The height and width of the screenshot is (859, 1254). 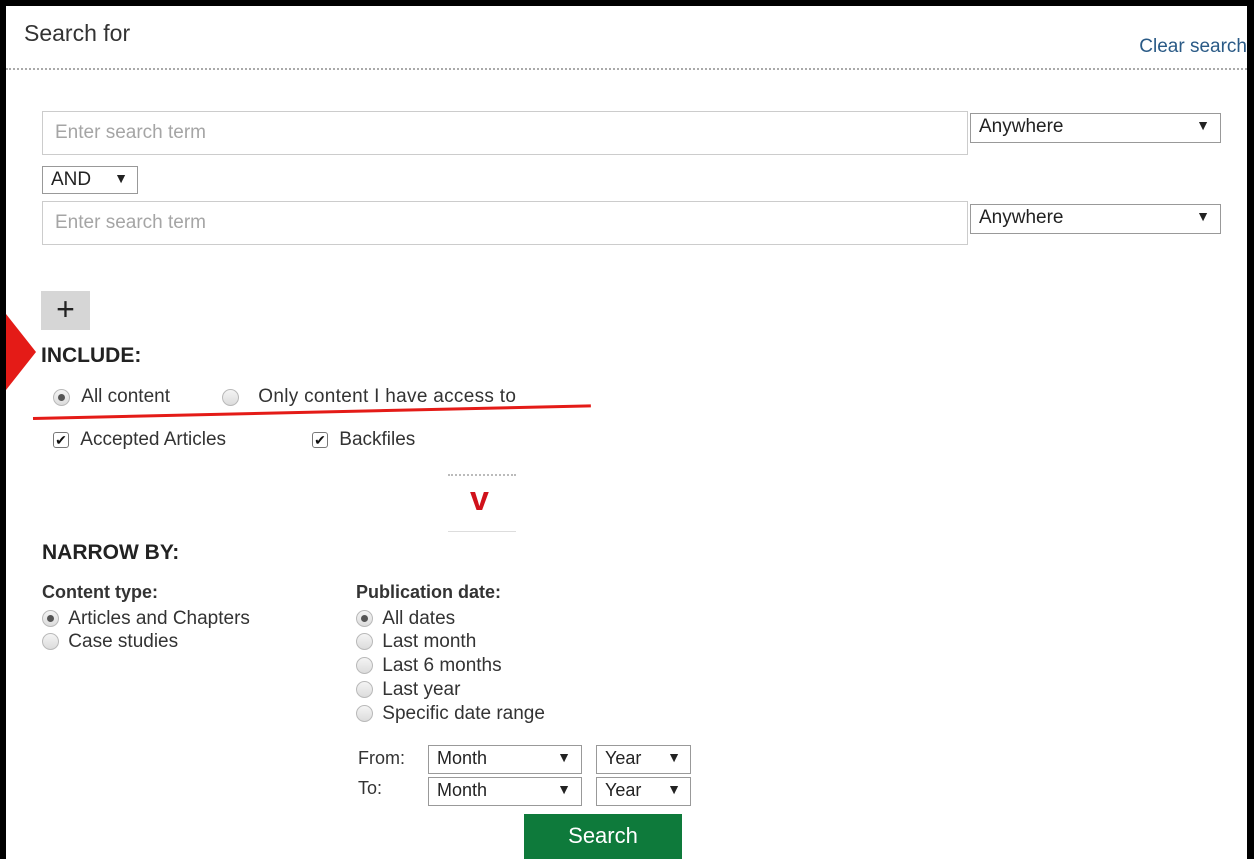 I want to click on backfiles-checkbox: ✔ Backfiles, so click(x=363, y=440).